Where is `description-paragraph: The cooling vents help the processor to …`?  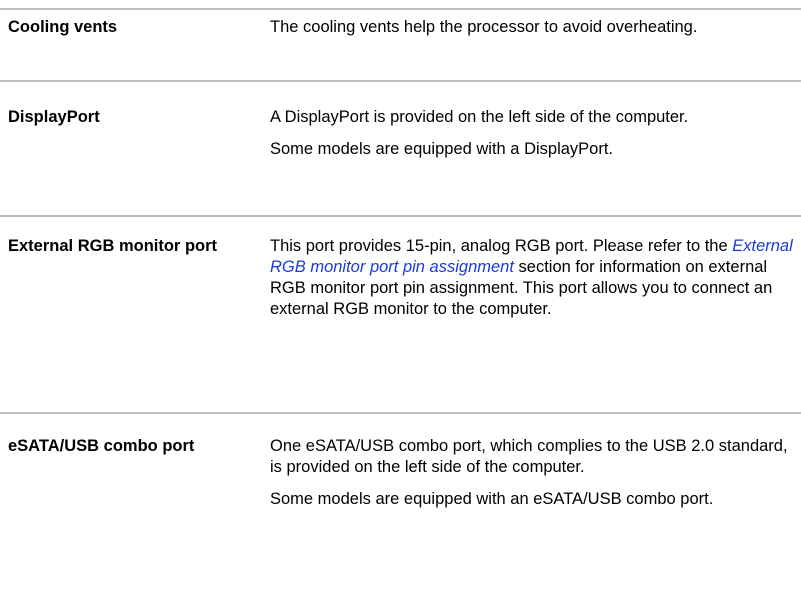
description-paragraph: The cooling vents help the processor to … is located at coordinates (484, 27).